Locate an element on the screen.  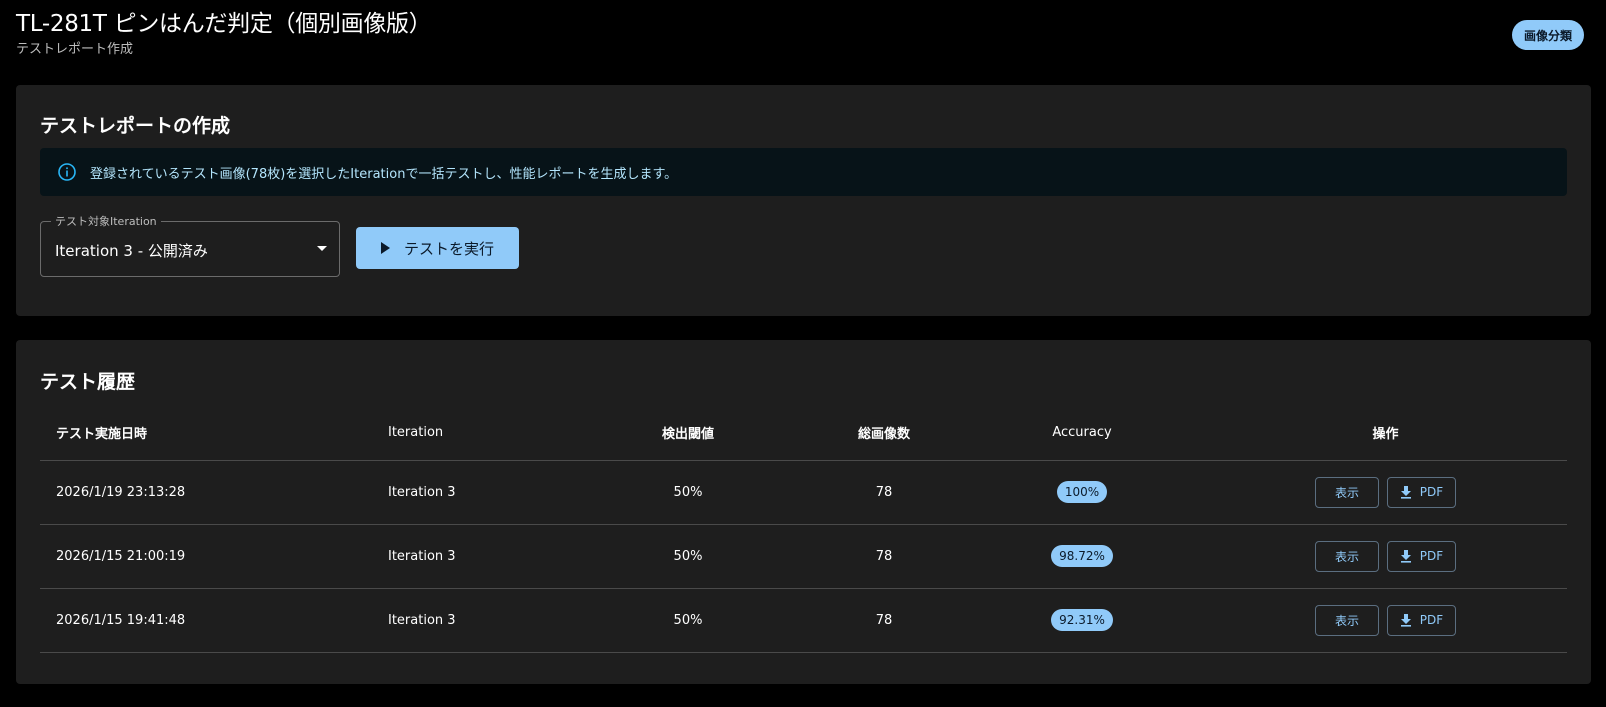
cell-date: 2026/1/19 23:13:28 is located at coordinates (214, 492).